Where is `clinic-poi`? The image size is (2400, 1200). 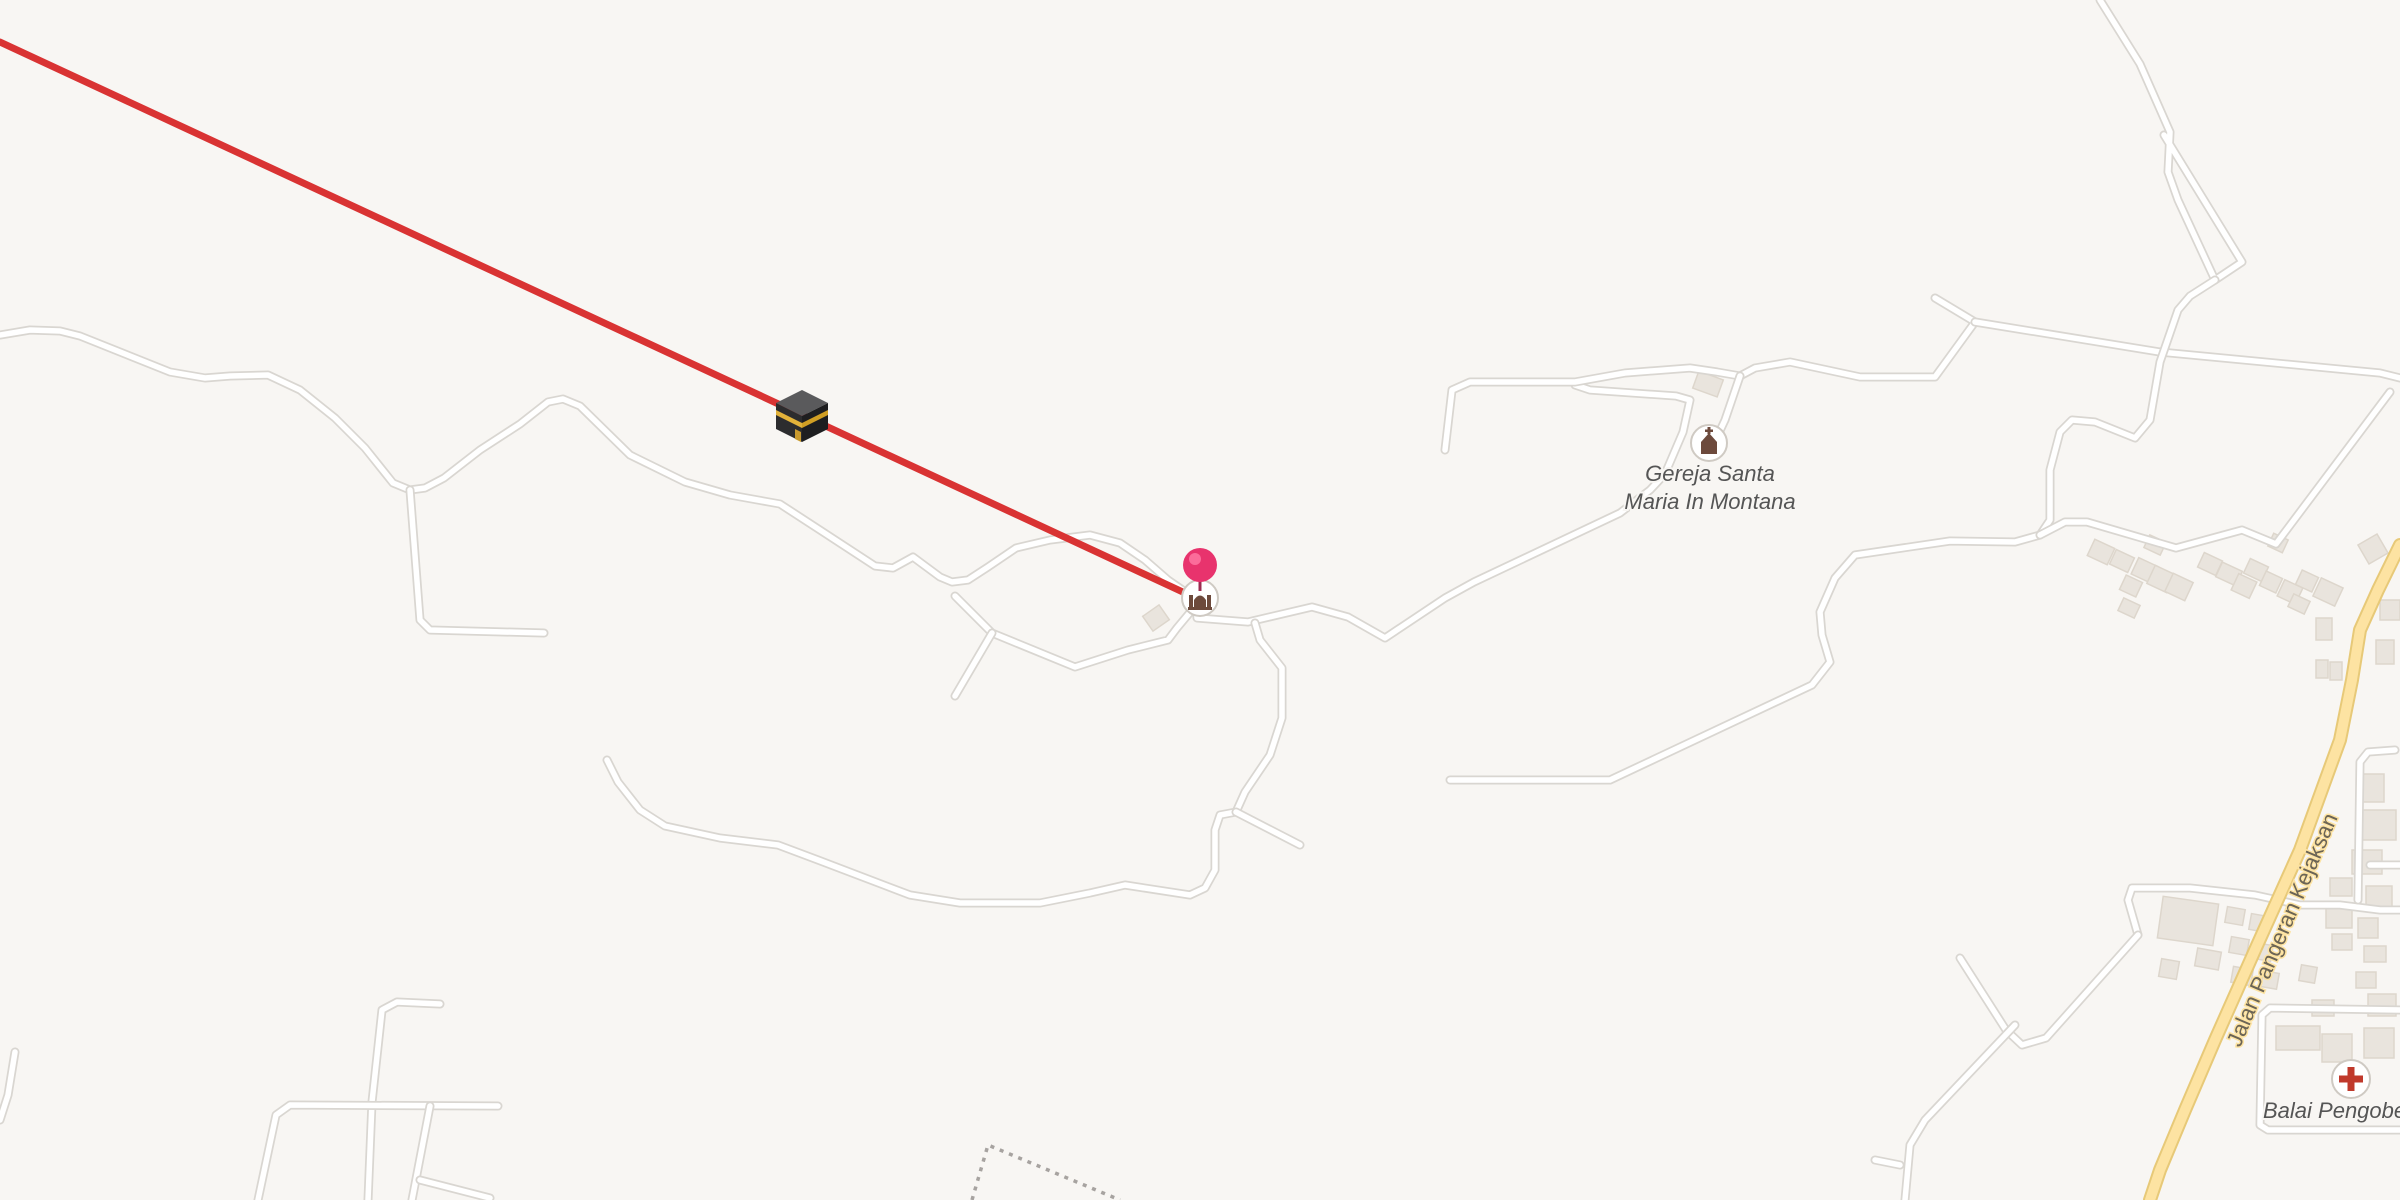
clinic-poi is located at coordinates (2351, 1079).